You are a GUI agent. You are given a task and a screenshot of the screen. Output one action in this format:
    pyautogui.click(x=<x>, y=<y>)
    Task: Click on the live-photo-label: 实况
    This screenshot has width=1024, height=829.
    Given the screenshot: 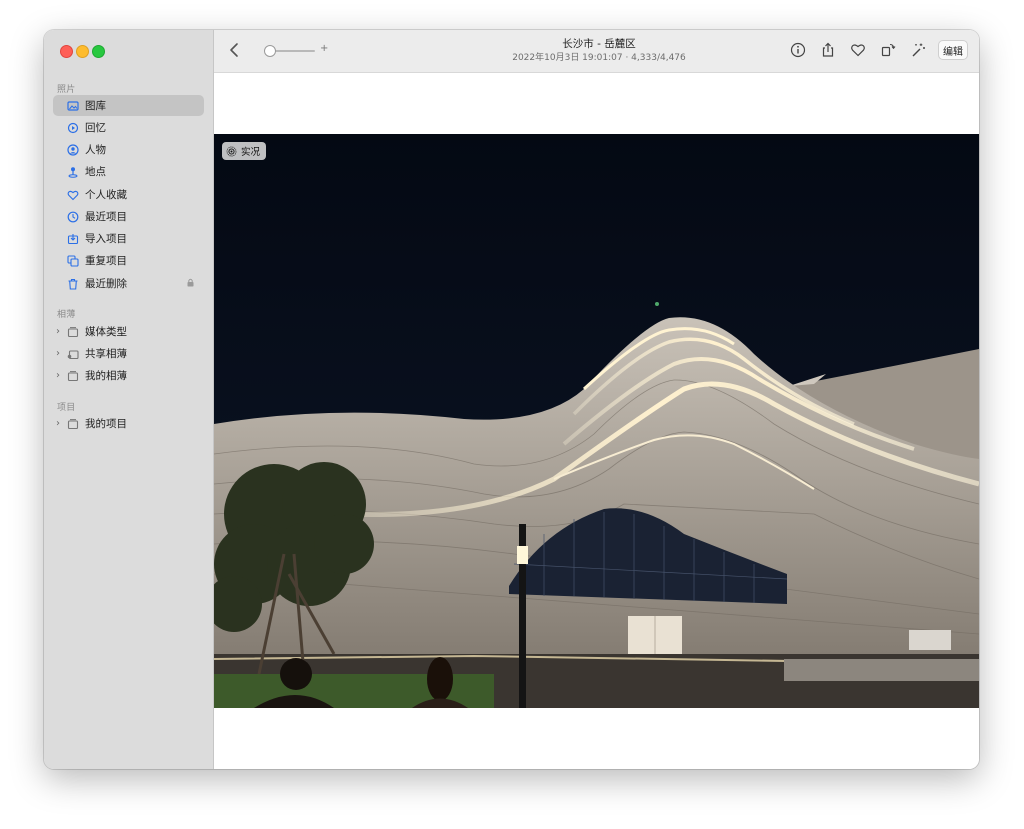 What is the action you would take?
    pyautogui.click(x=251, y=152)
    